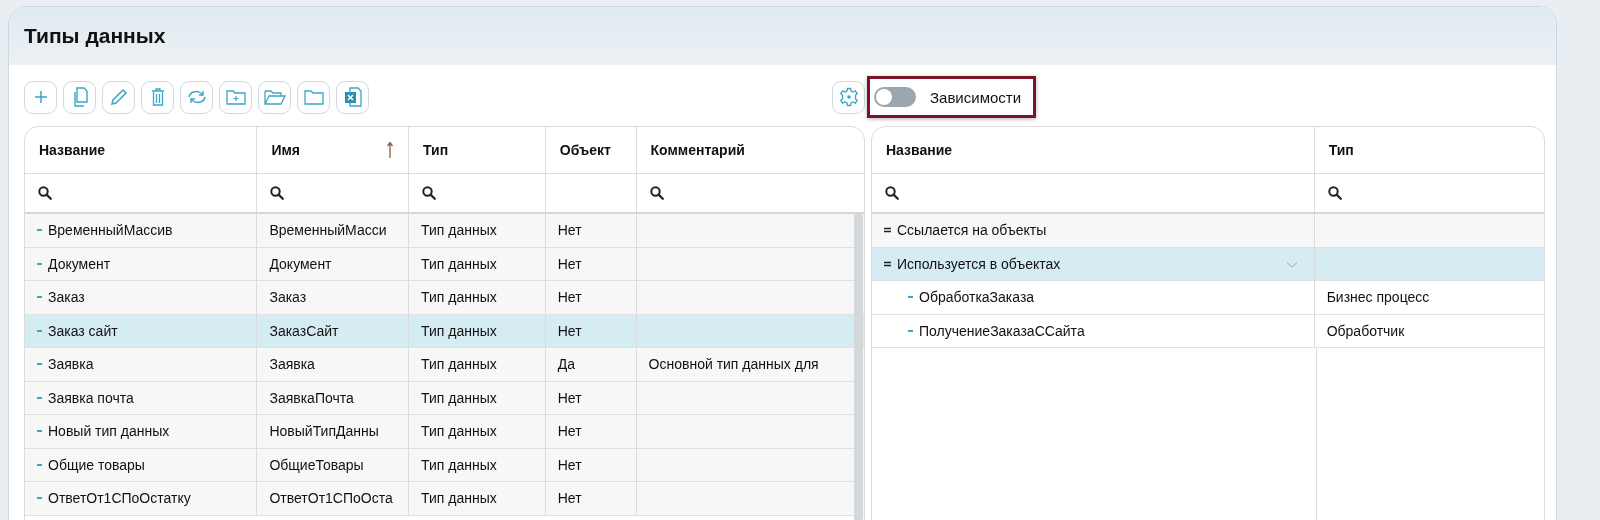  I want to click on table-cell: ОбработкаЗаказа, so click(977, 297).